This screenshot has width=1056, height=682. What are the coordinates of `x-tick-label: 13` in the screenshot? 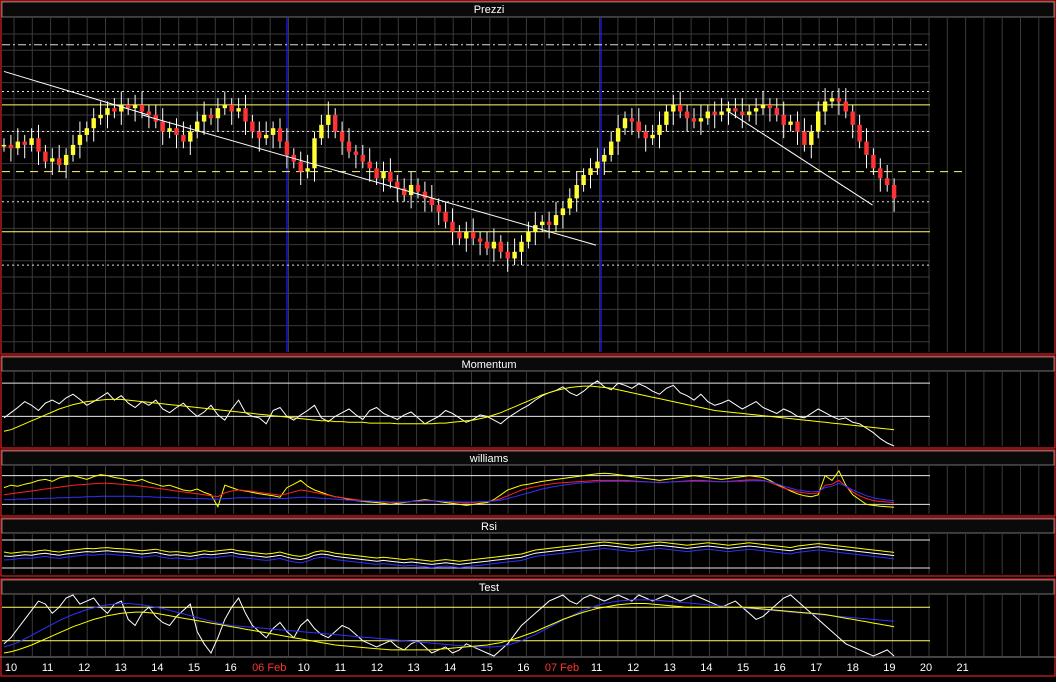 It's located at (121, 668).